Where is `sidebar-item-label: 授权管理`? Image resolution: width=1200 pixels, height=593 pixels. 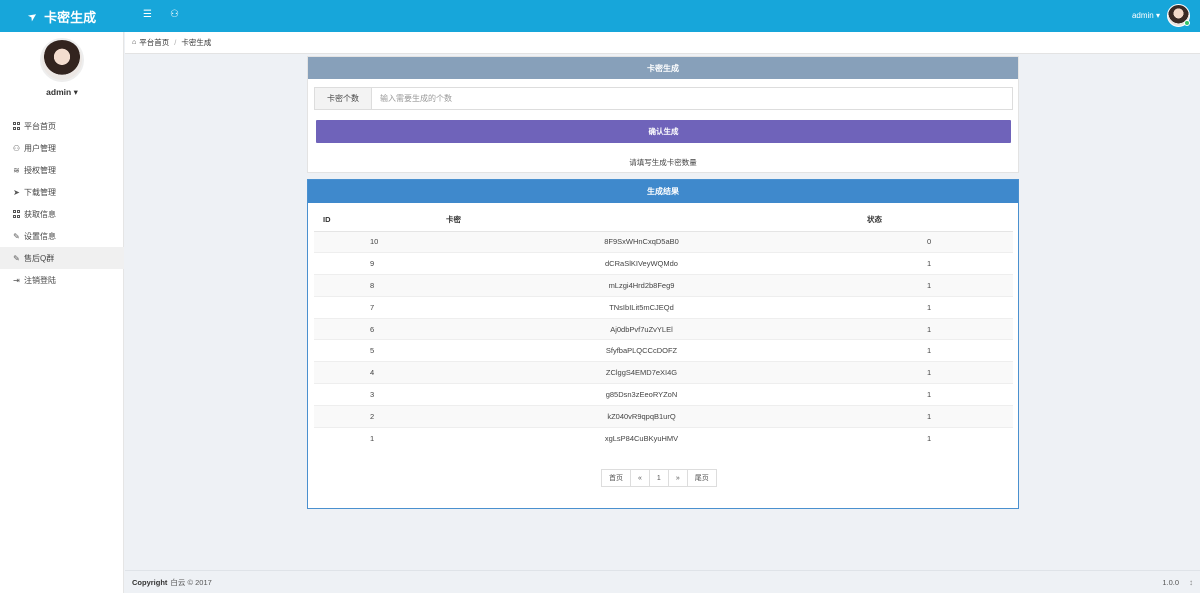 sidebar-item-label: 授权管理 is located at coordinates (40, 170).